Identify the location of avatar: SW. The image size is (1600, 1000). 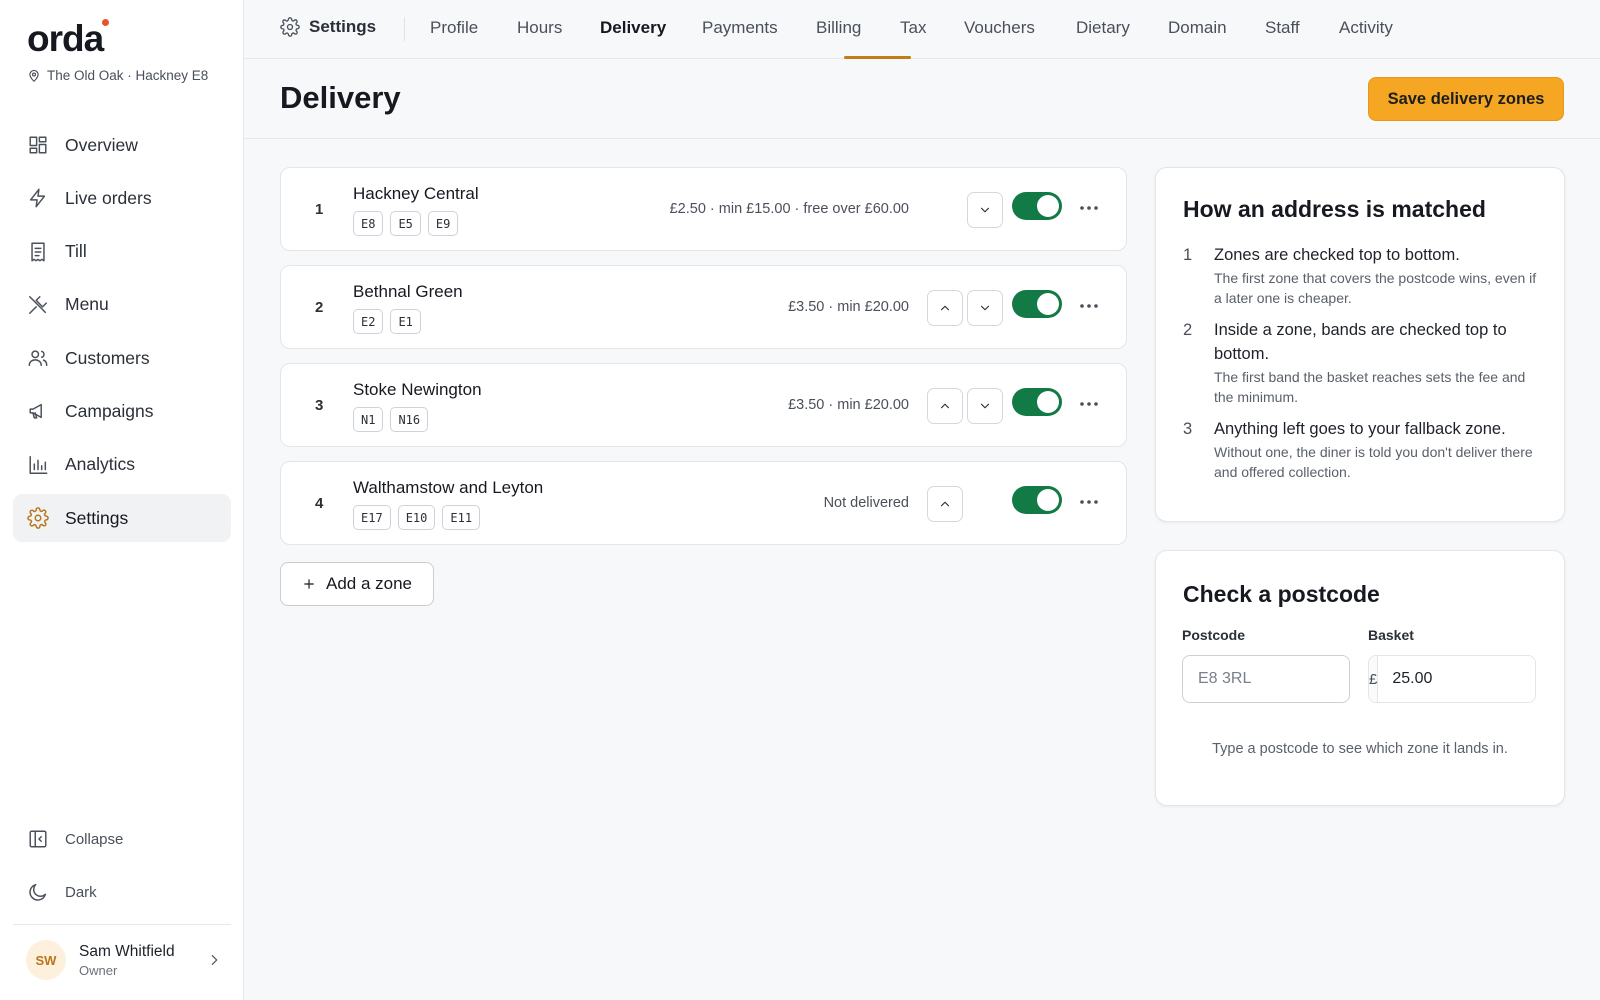
(46, 960).